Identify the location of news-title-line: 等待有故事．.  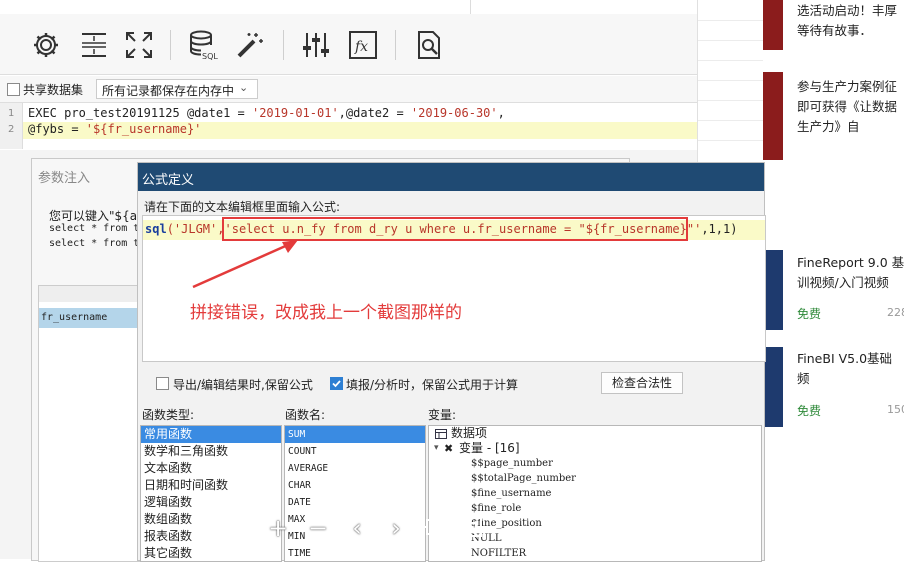
(834, 30).